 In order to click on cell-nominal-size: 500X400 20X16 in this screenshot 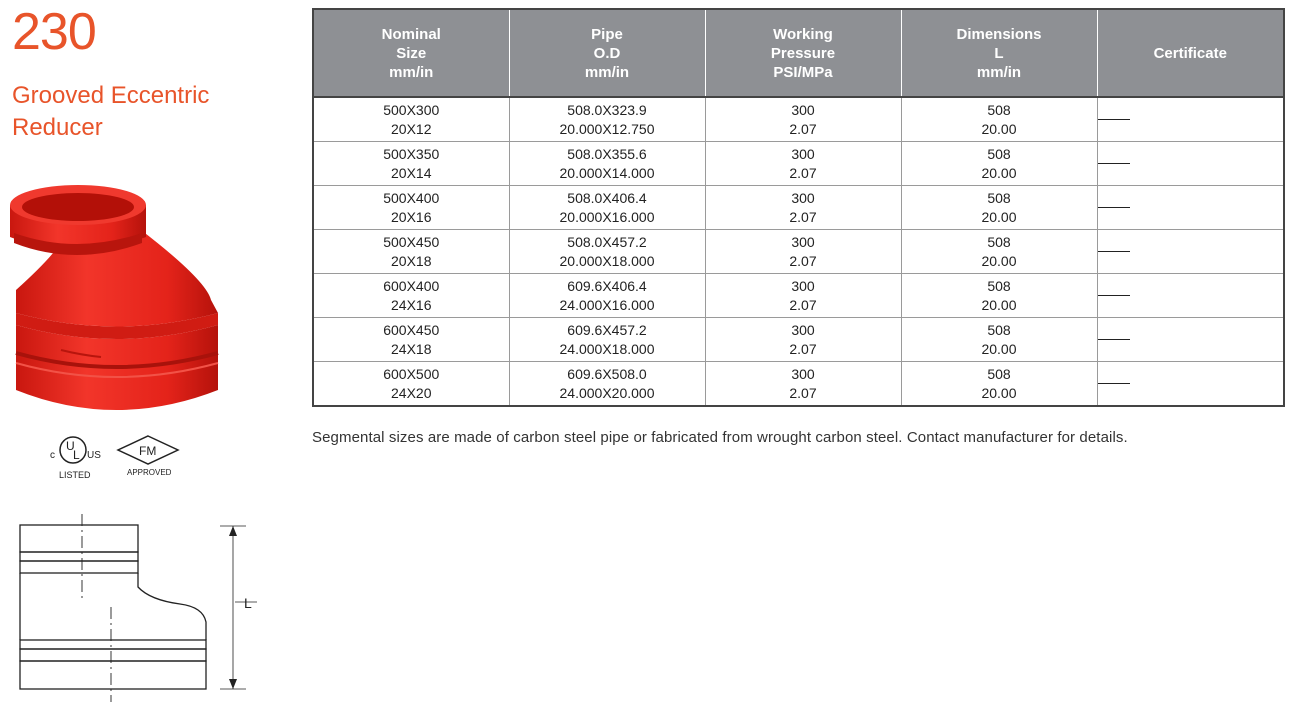, I will do `click(411, 207)`.